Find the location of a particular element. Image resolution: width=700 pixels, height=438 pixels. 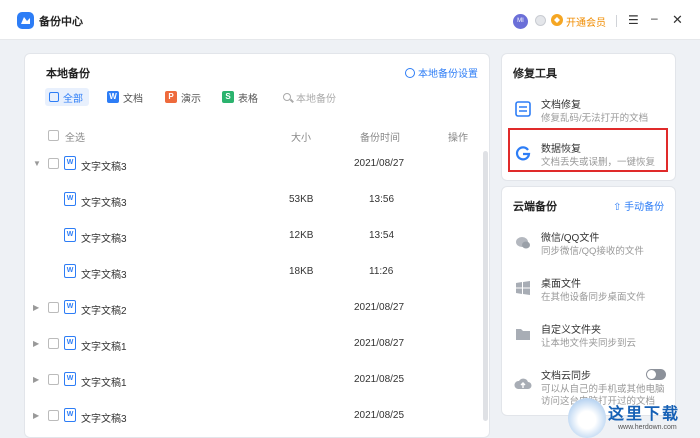

app-logo-icon is located at coordinates (25, 20).